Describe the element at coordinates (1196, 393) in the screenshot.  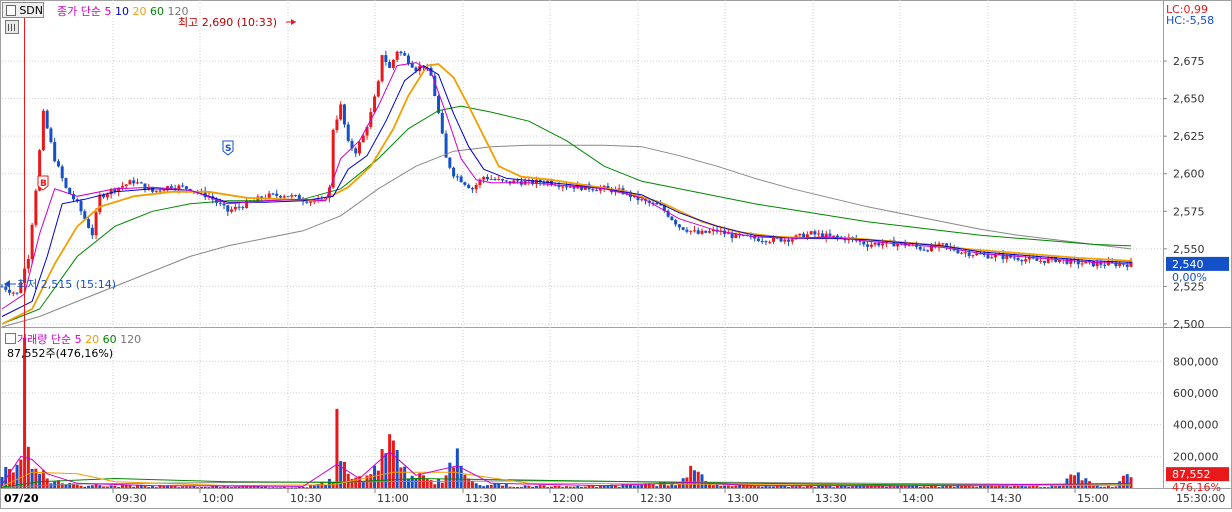
I see `volume-tick-label: 600,000` at that location.